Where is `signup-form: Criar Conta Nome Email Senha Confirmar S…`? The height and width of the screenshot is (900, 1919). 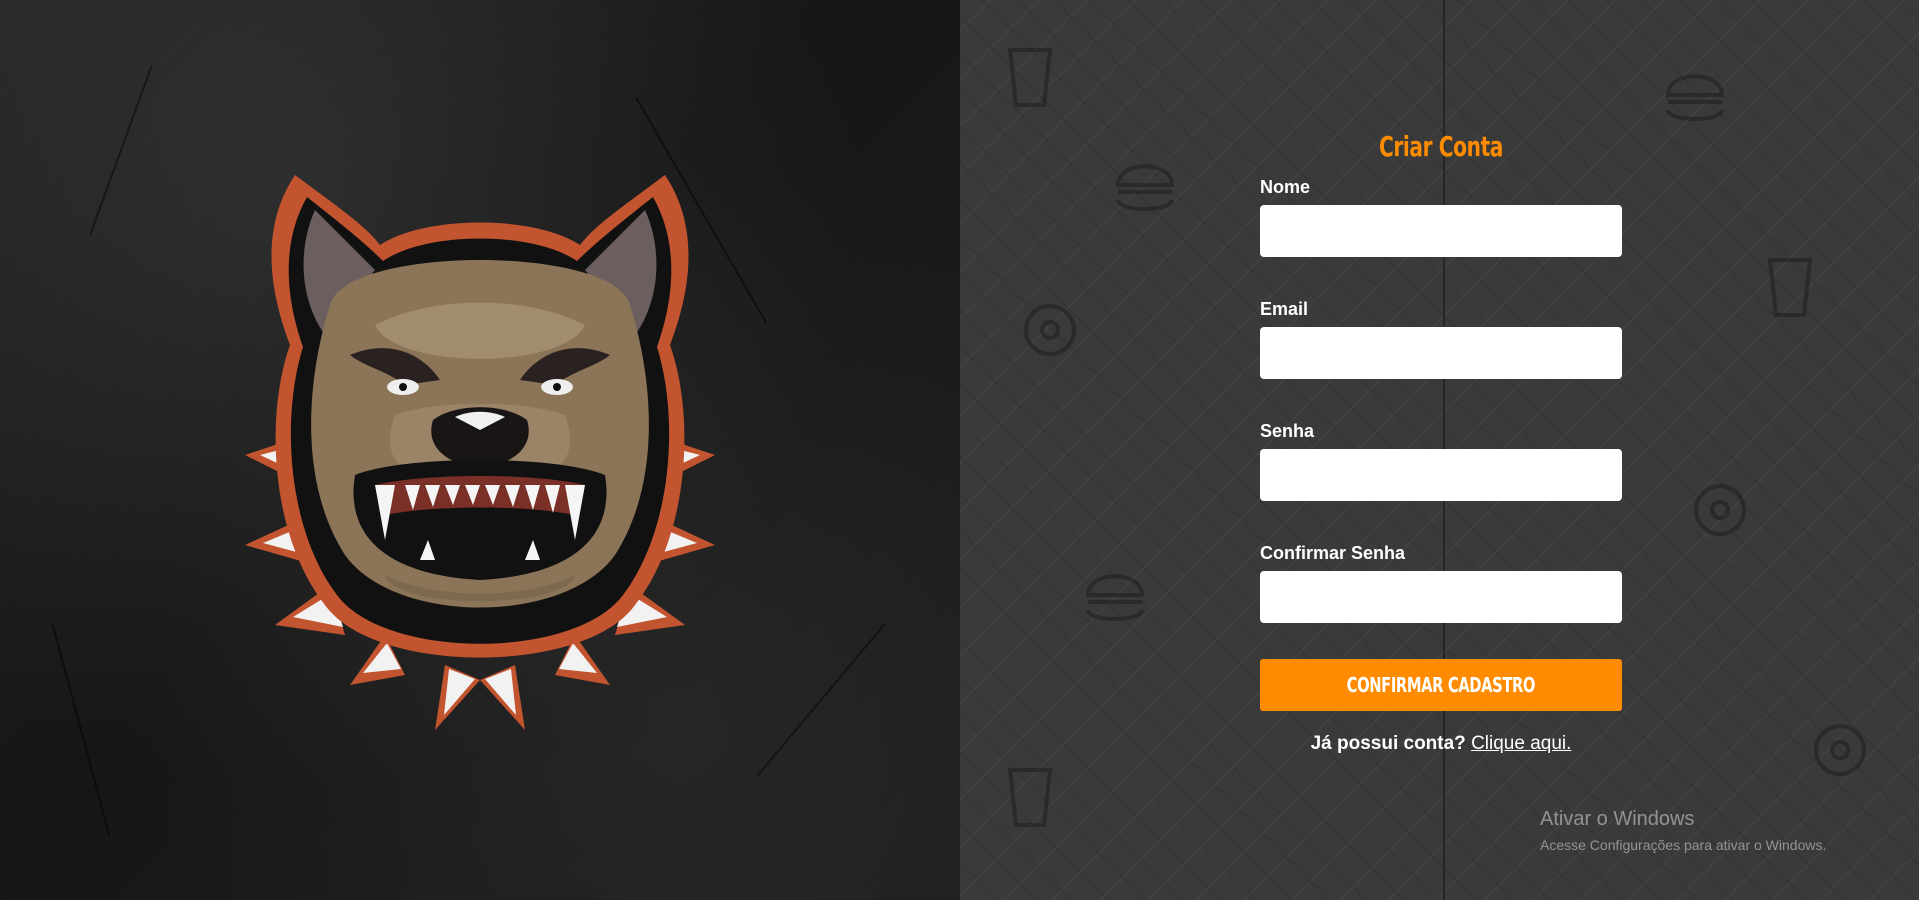
signup-form: Criar Conta Nome Email Senha Confirmar S… is located at coordinates (1441, 442).